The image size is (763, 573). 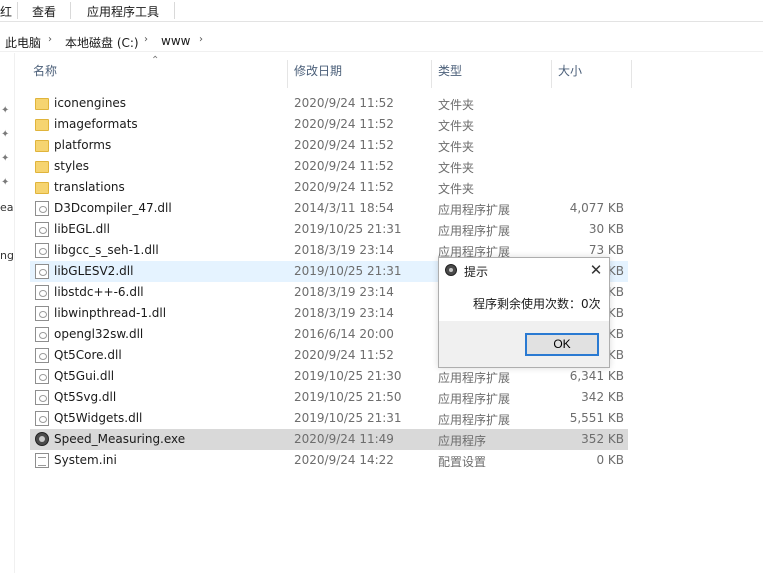 I want to click on column-header-name: 名称, so click(x=45, y=74).